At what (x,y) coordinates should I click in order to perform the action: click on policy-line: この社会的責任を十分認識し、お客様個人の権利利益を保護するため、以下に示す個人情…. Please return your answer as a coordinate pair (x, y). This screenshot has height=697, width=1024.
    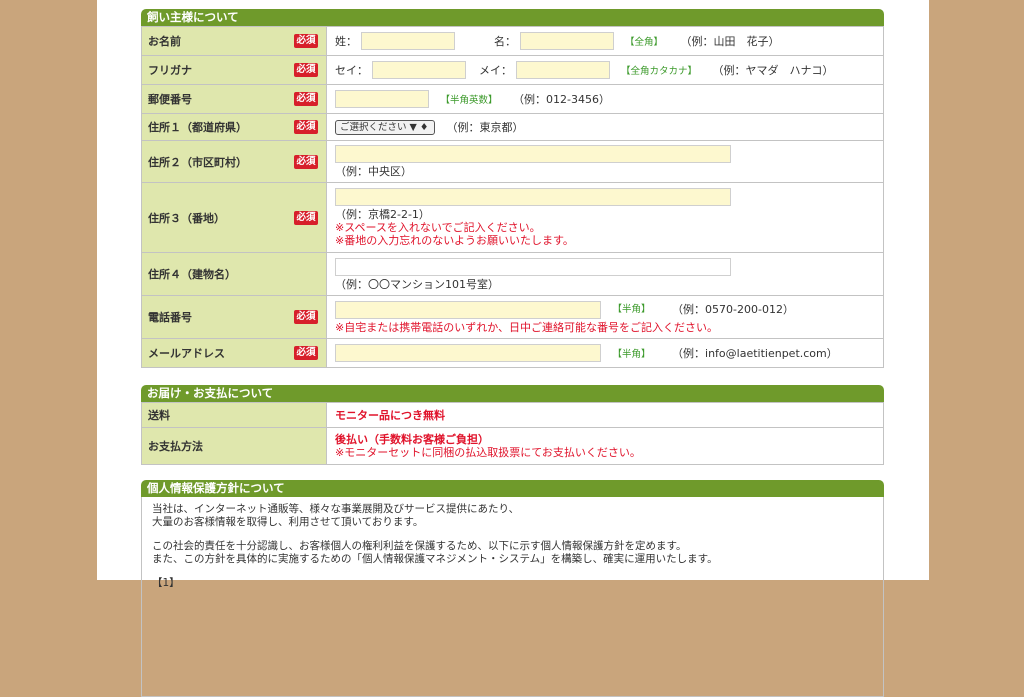
    Looking at the image, I should click on (419, 546).